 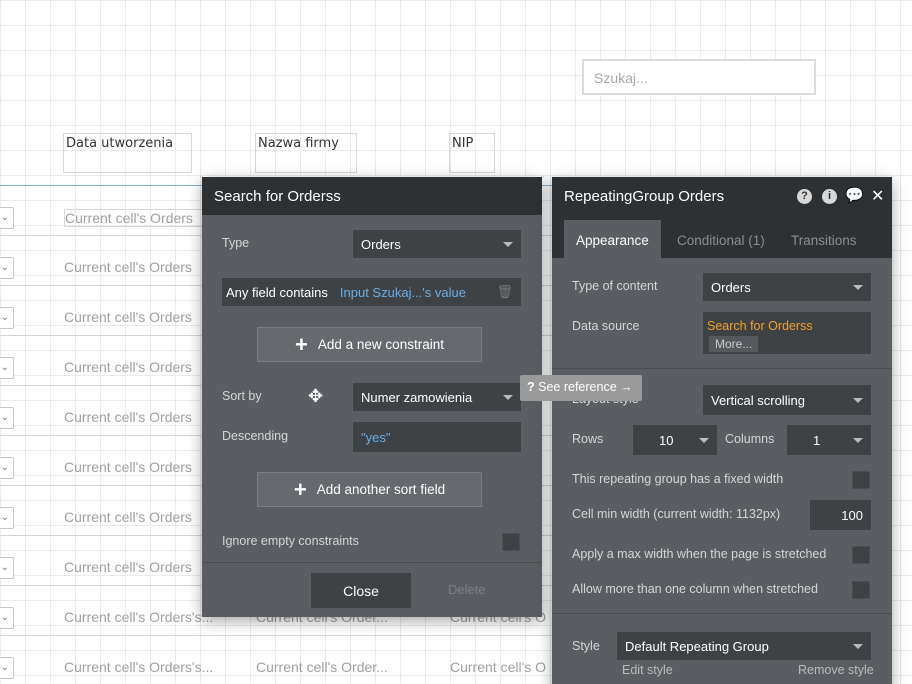 What do you see at coordinates (277, 196) in the screenshot?
I see `search-panel-title: Search for Orderss` at bounding box center [277, 196].